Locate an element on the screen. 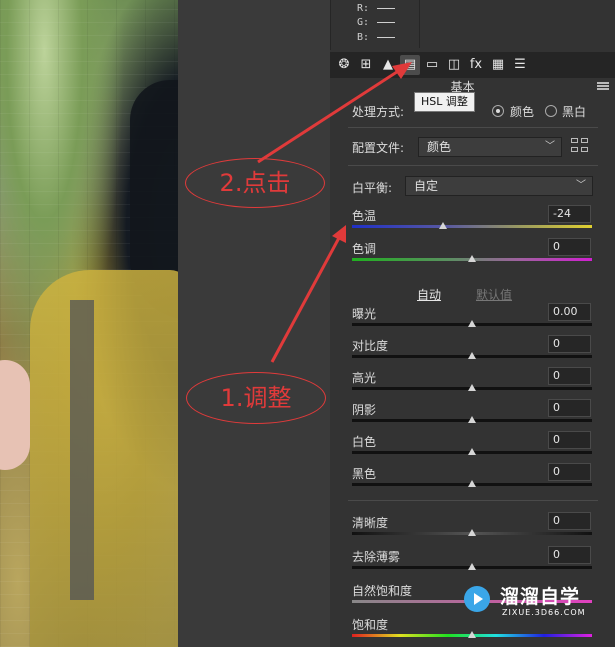 The width and height of the screenshot is (615, 647). dehaze-slider-thumb is located at coordinates (472, 566).